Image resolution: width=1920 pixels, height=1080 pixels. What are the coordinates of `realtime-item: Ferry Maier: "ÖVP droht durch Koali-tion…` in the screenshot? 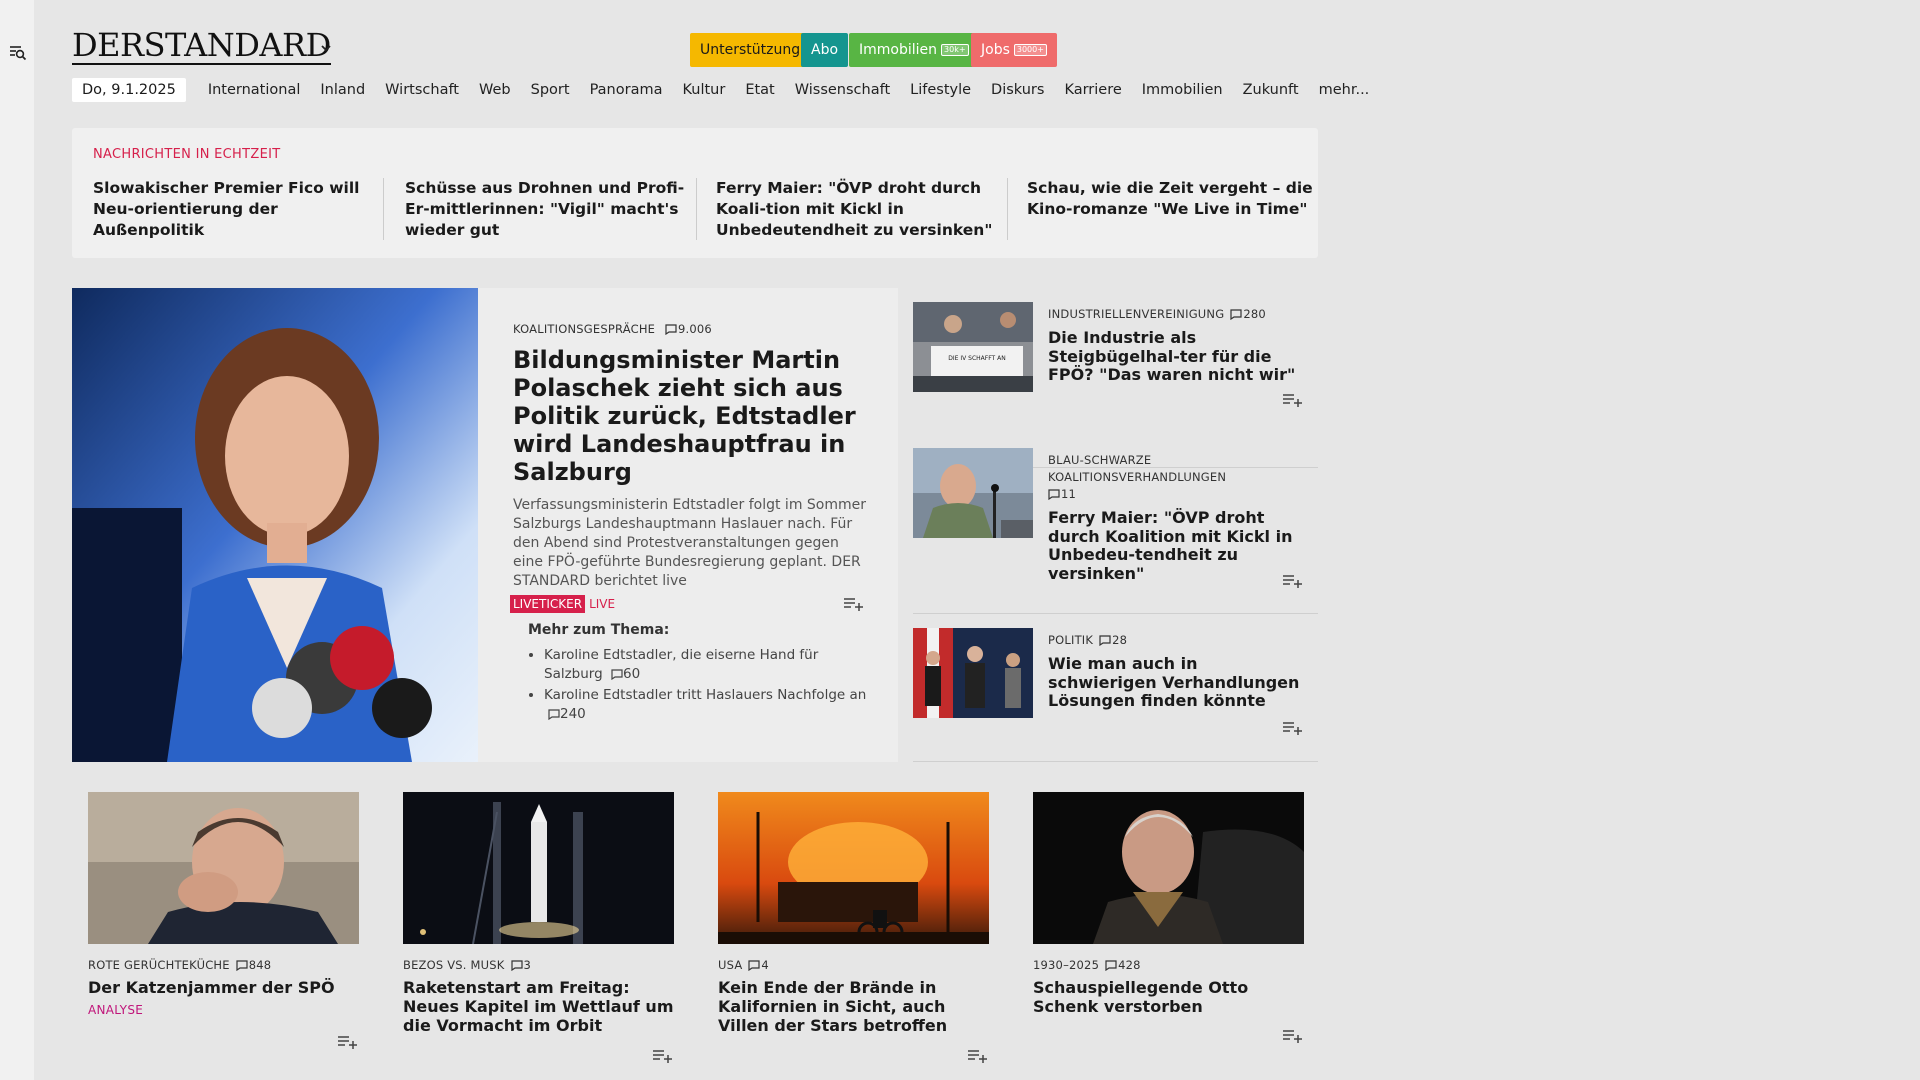 It's located at (861, 209).